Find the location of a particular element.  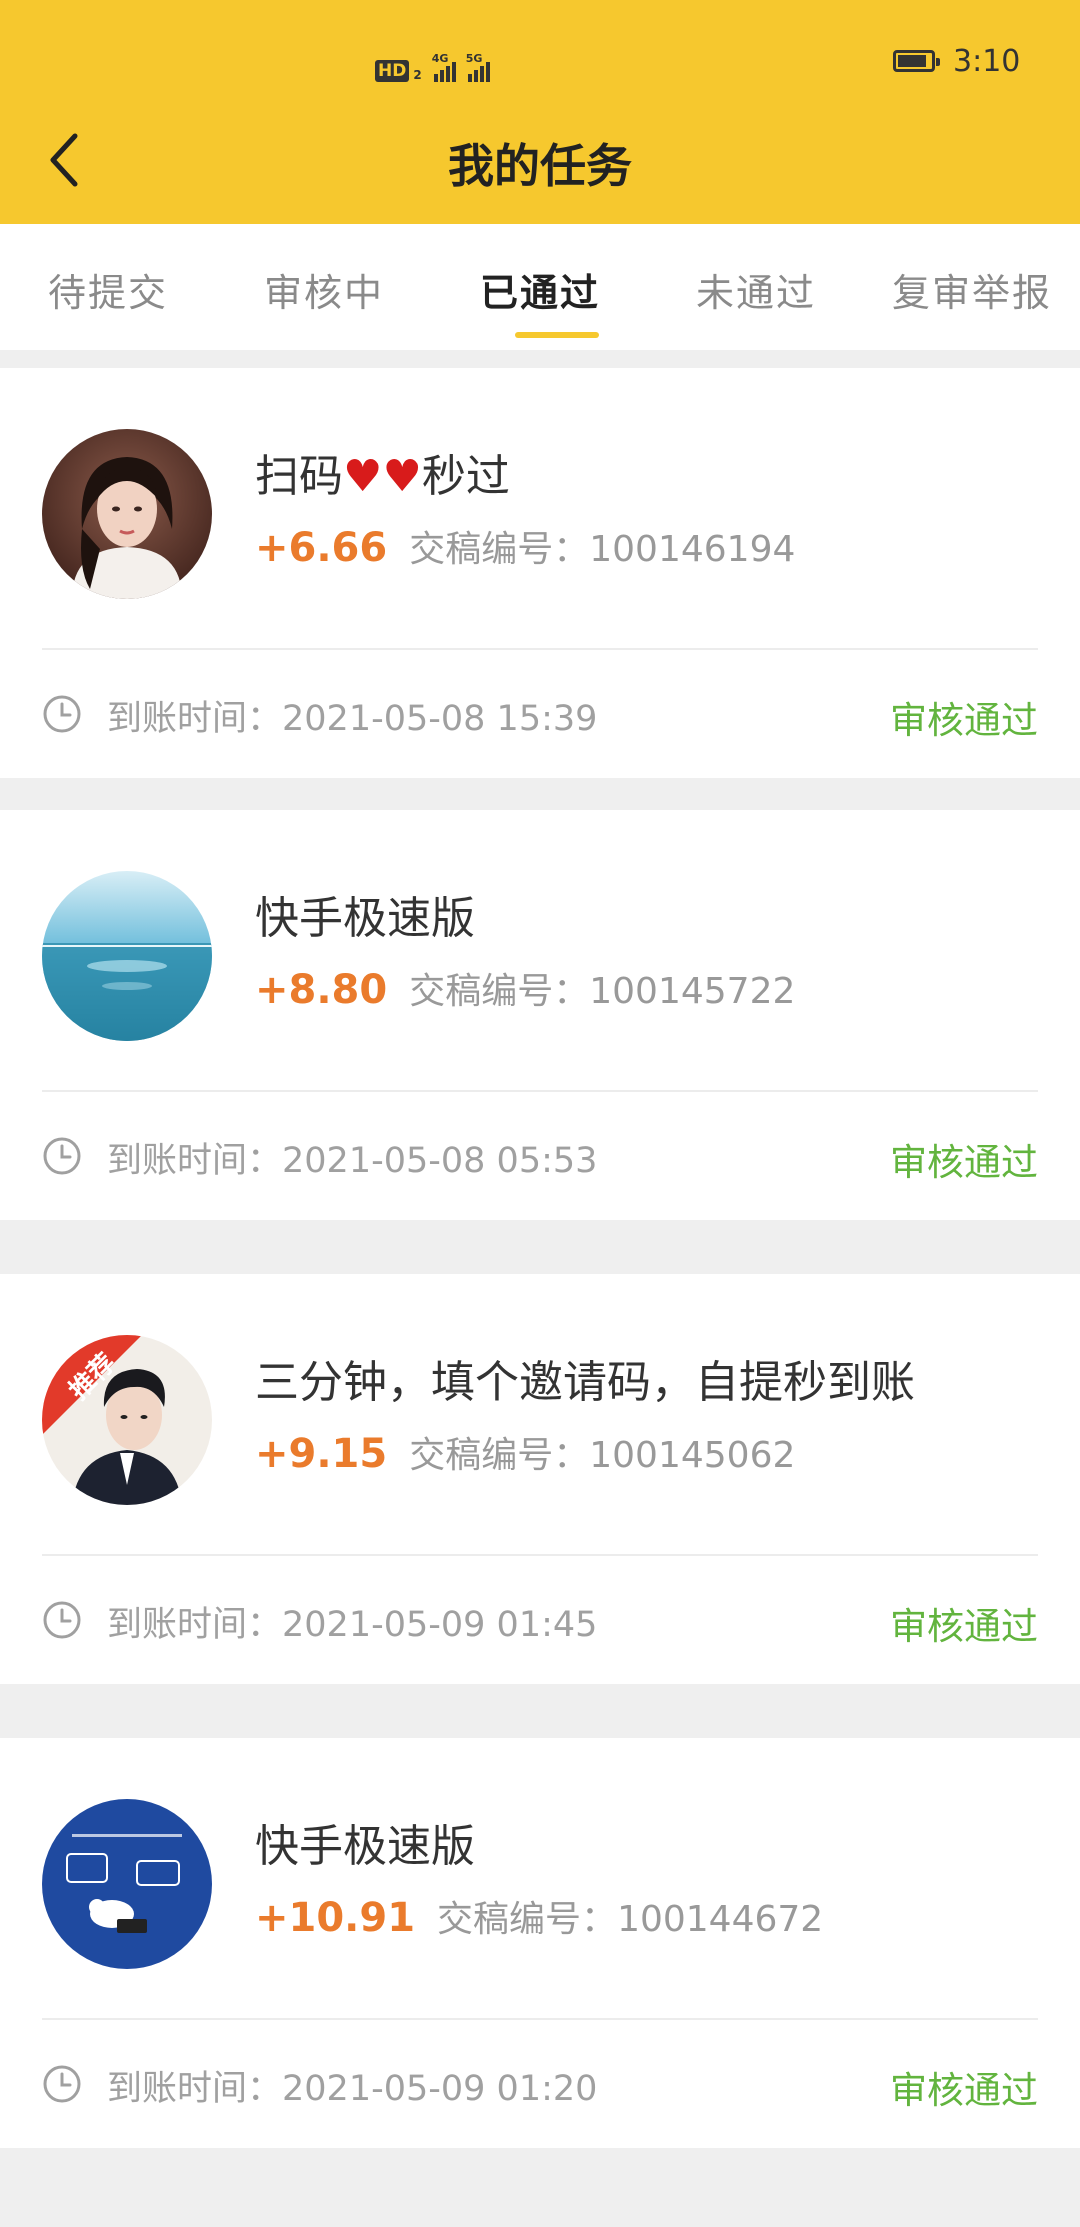

tab-label: 已通过 is located at coordinates (539, 293).